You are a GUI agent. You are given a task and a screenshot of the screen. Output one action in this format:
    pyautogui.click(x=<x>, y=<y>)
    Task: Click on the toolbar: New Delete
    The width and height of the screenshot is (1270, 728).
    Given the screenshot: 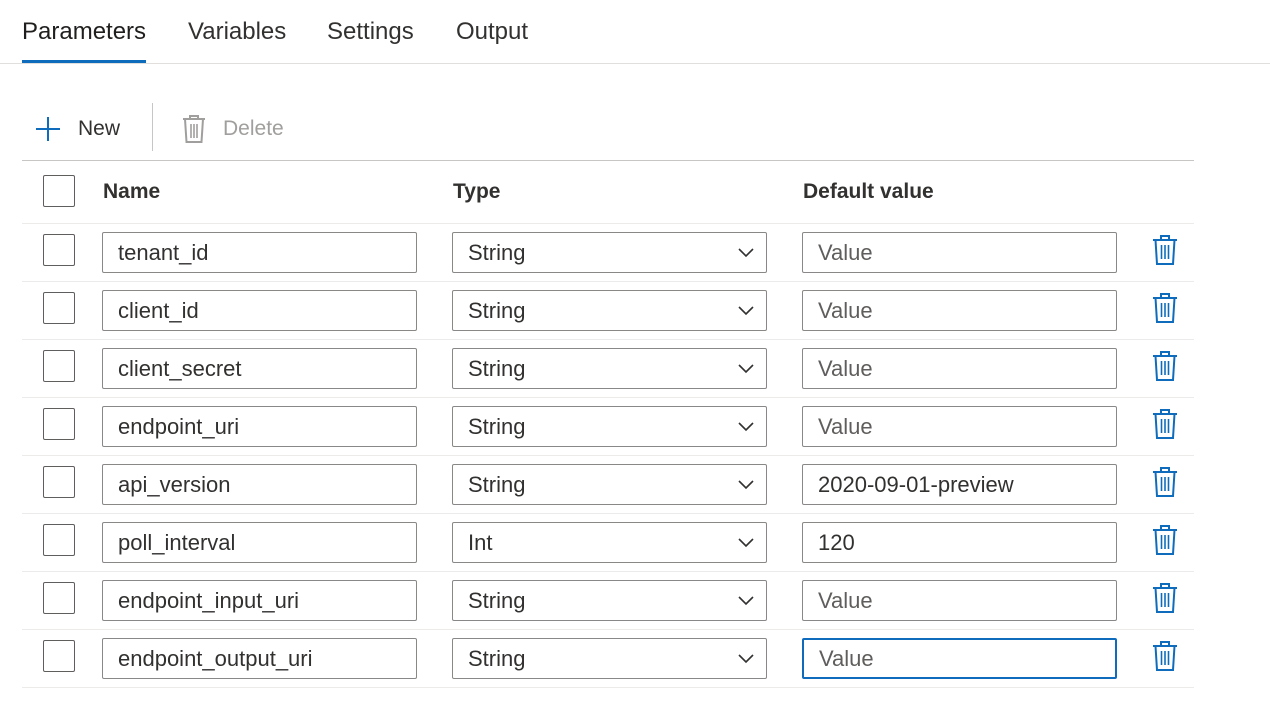 What is the action you would take?
    pyautogui.click(x=608, y=129)
    